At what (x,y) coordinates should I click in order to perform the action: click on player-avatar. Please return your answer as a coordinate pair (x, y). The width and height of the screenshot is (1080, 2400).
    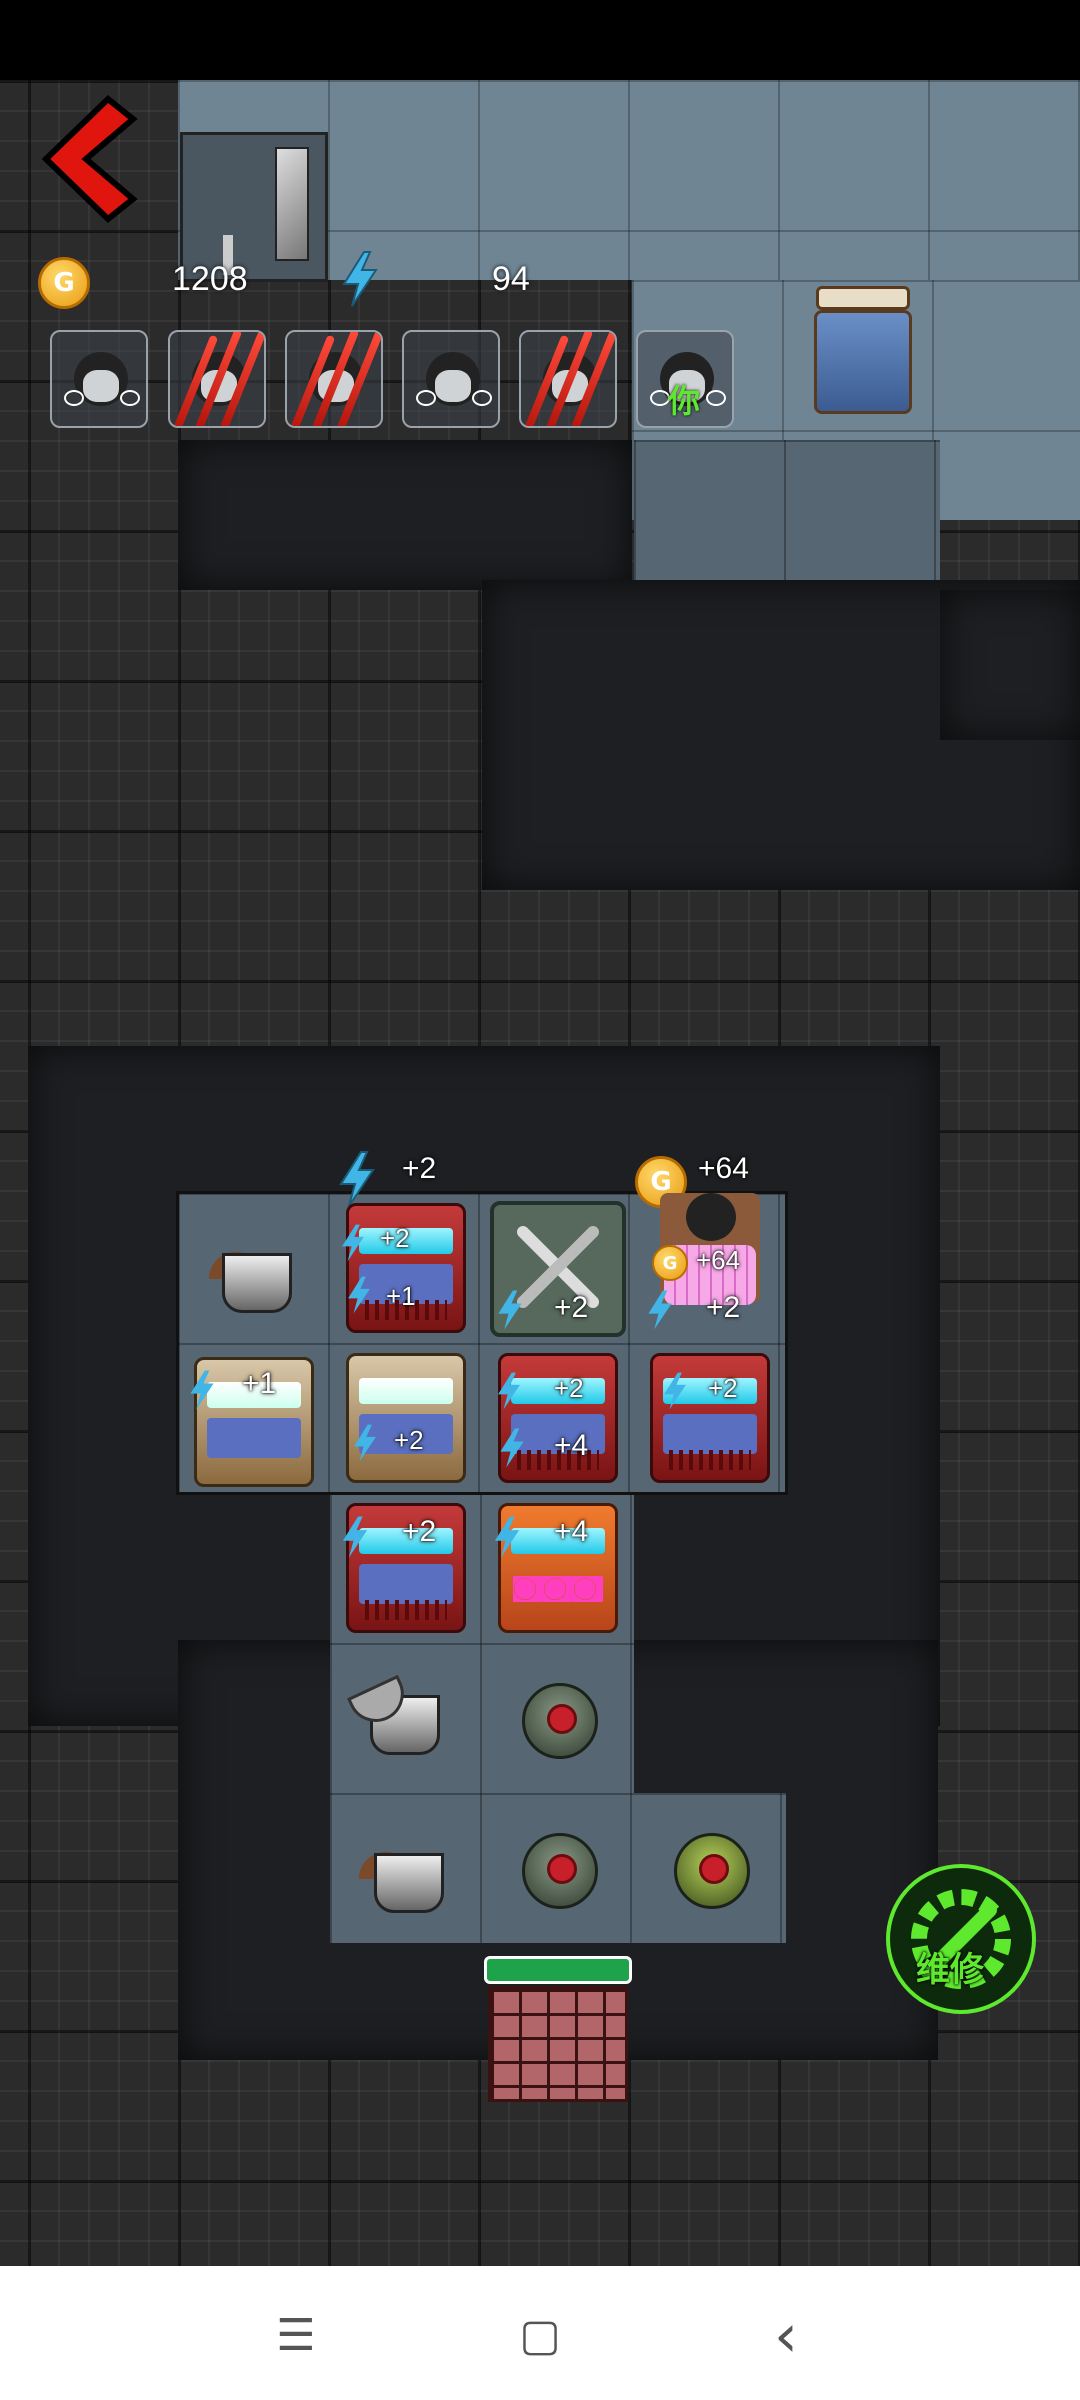
    Looking at the image, I should click on (711, 1217).